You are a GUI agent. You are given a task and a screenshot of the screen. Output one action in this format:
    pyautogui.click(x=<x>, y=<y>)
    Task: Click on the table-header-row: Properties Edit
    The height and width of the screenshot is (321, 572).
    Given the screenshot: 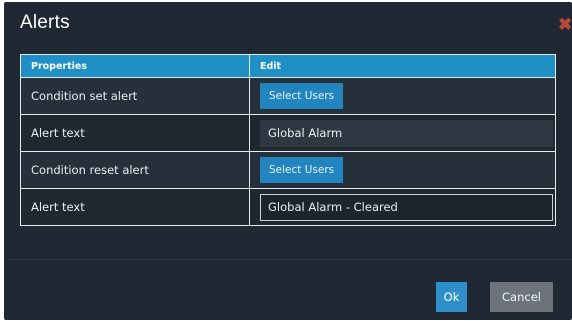 What is the action you would take?
    pyautogui.click(x=288, y=66)
    